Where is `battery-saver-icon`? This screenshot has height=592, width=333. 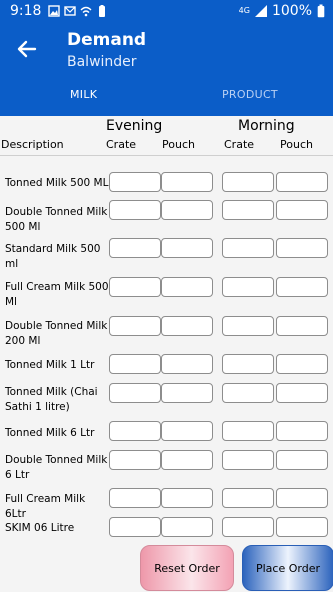
battery-saver-icon is located at coordinates (102, 11).